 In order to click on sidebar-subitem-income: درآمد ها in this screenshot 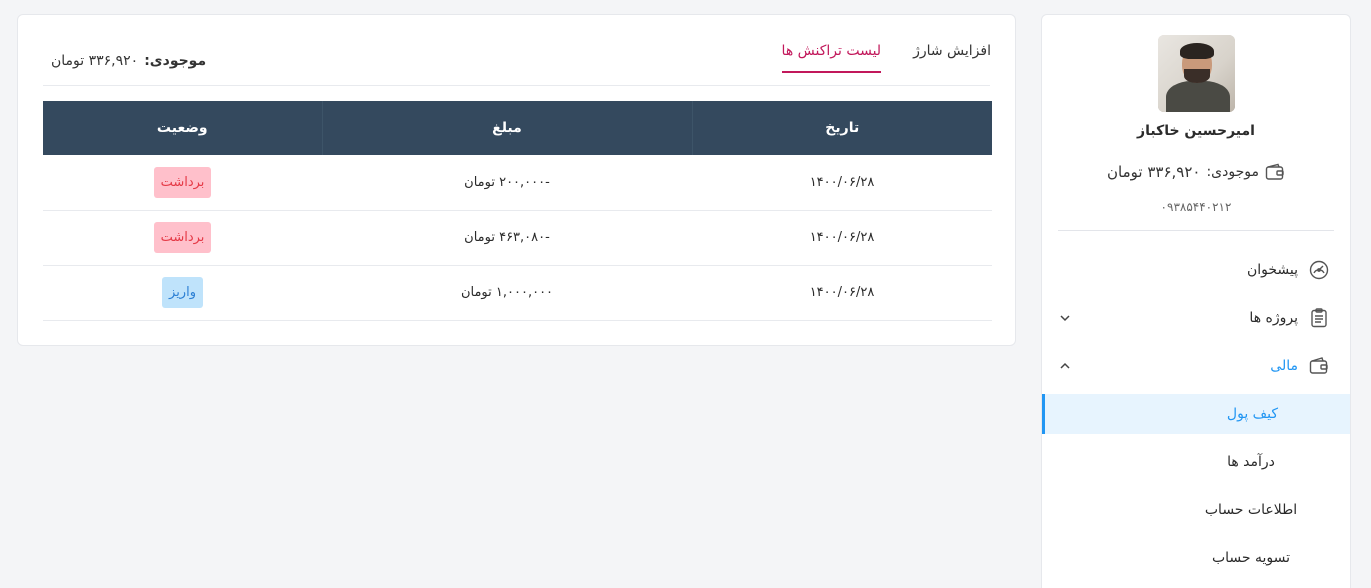, I will do `click(1196, 462)`.